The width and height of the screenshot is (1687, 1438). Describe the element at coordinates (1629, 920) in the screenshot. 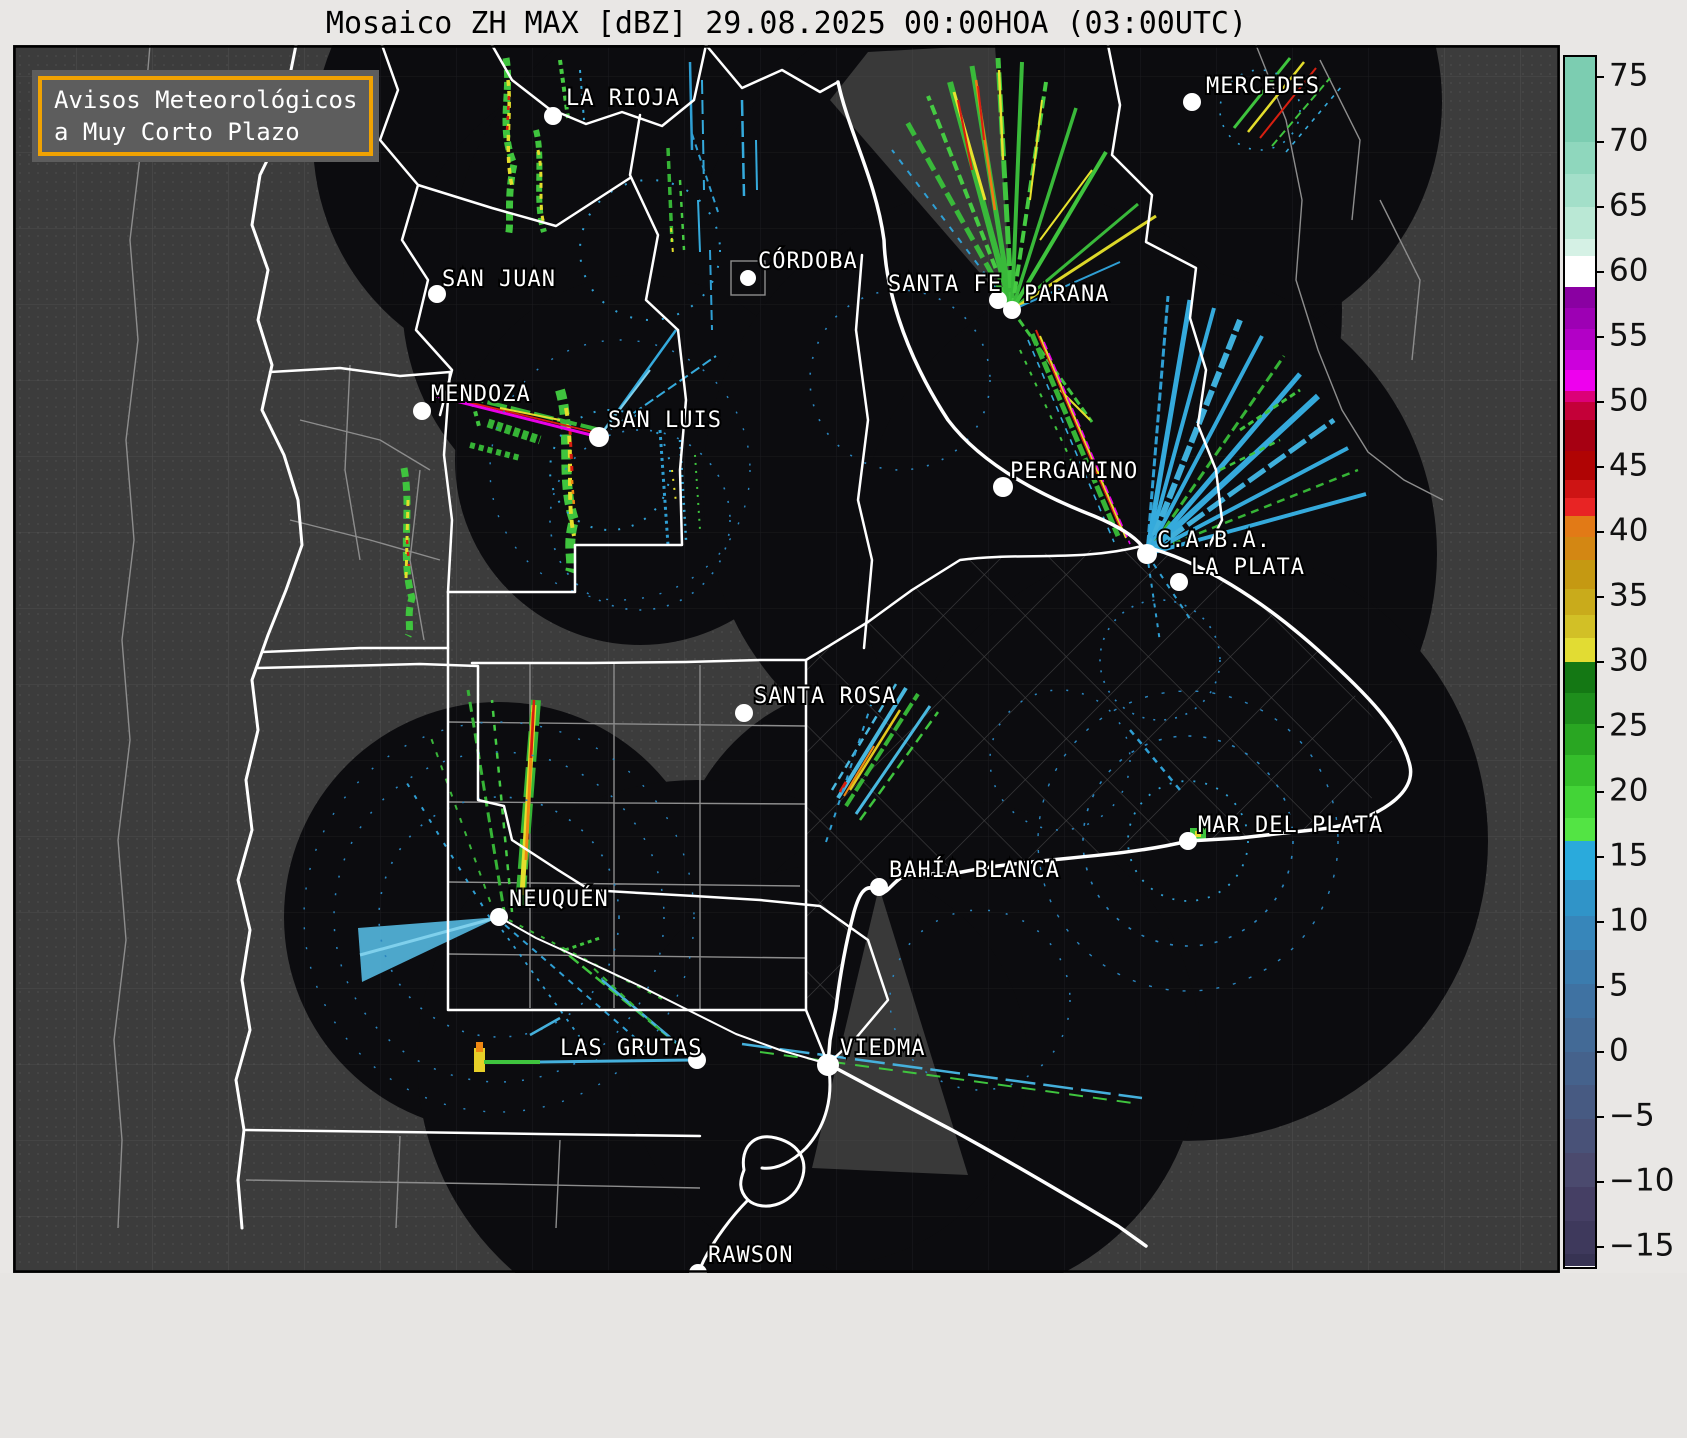

I see `colorbar-tick-label: 10` at that location.